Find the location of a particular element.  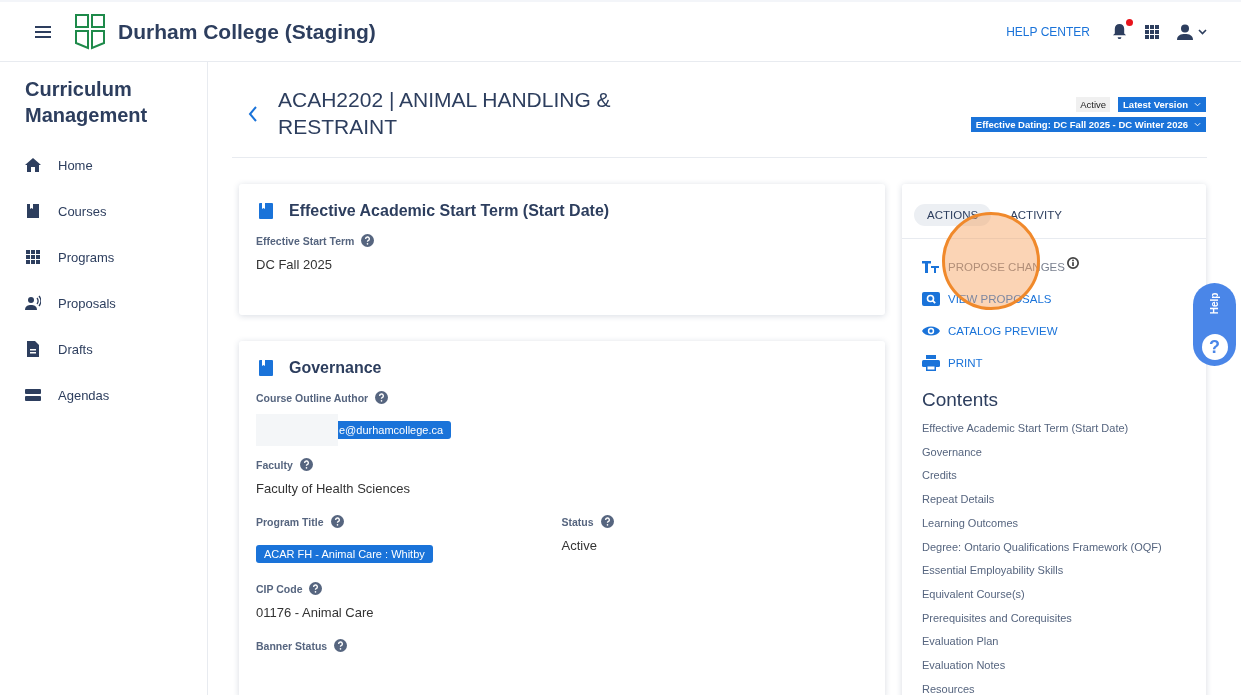

field-value: 01176 - Animal Care is located at coordinates (315, 613).